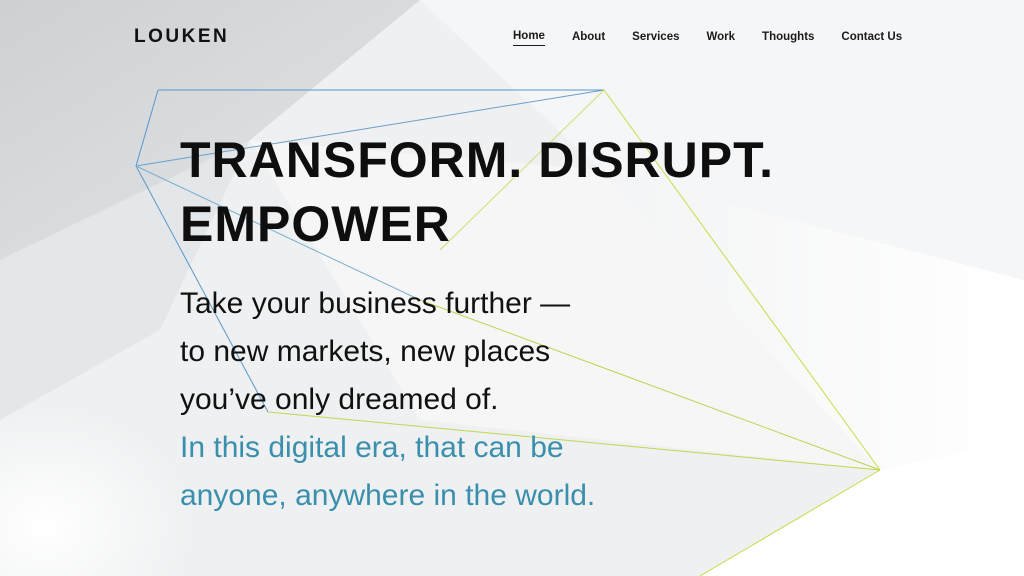 Image resolution: width=1024 pixels, height=576 pixels. What do you see at coordinates (181, 37) in the screenshot?
I see `logo: LOUKEN` at bounding box center [181, 37].